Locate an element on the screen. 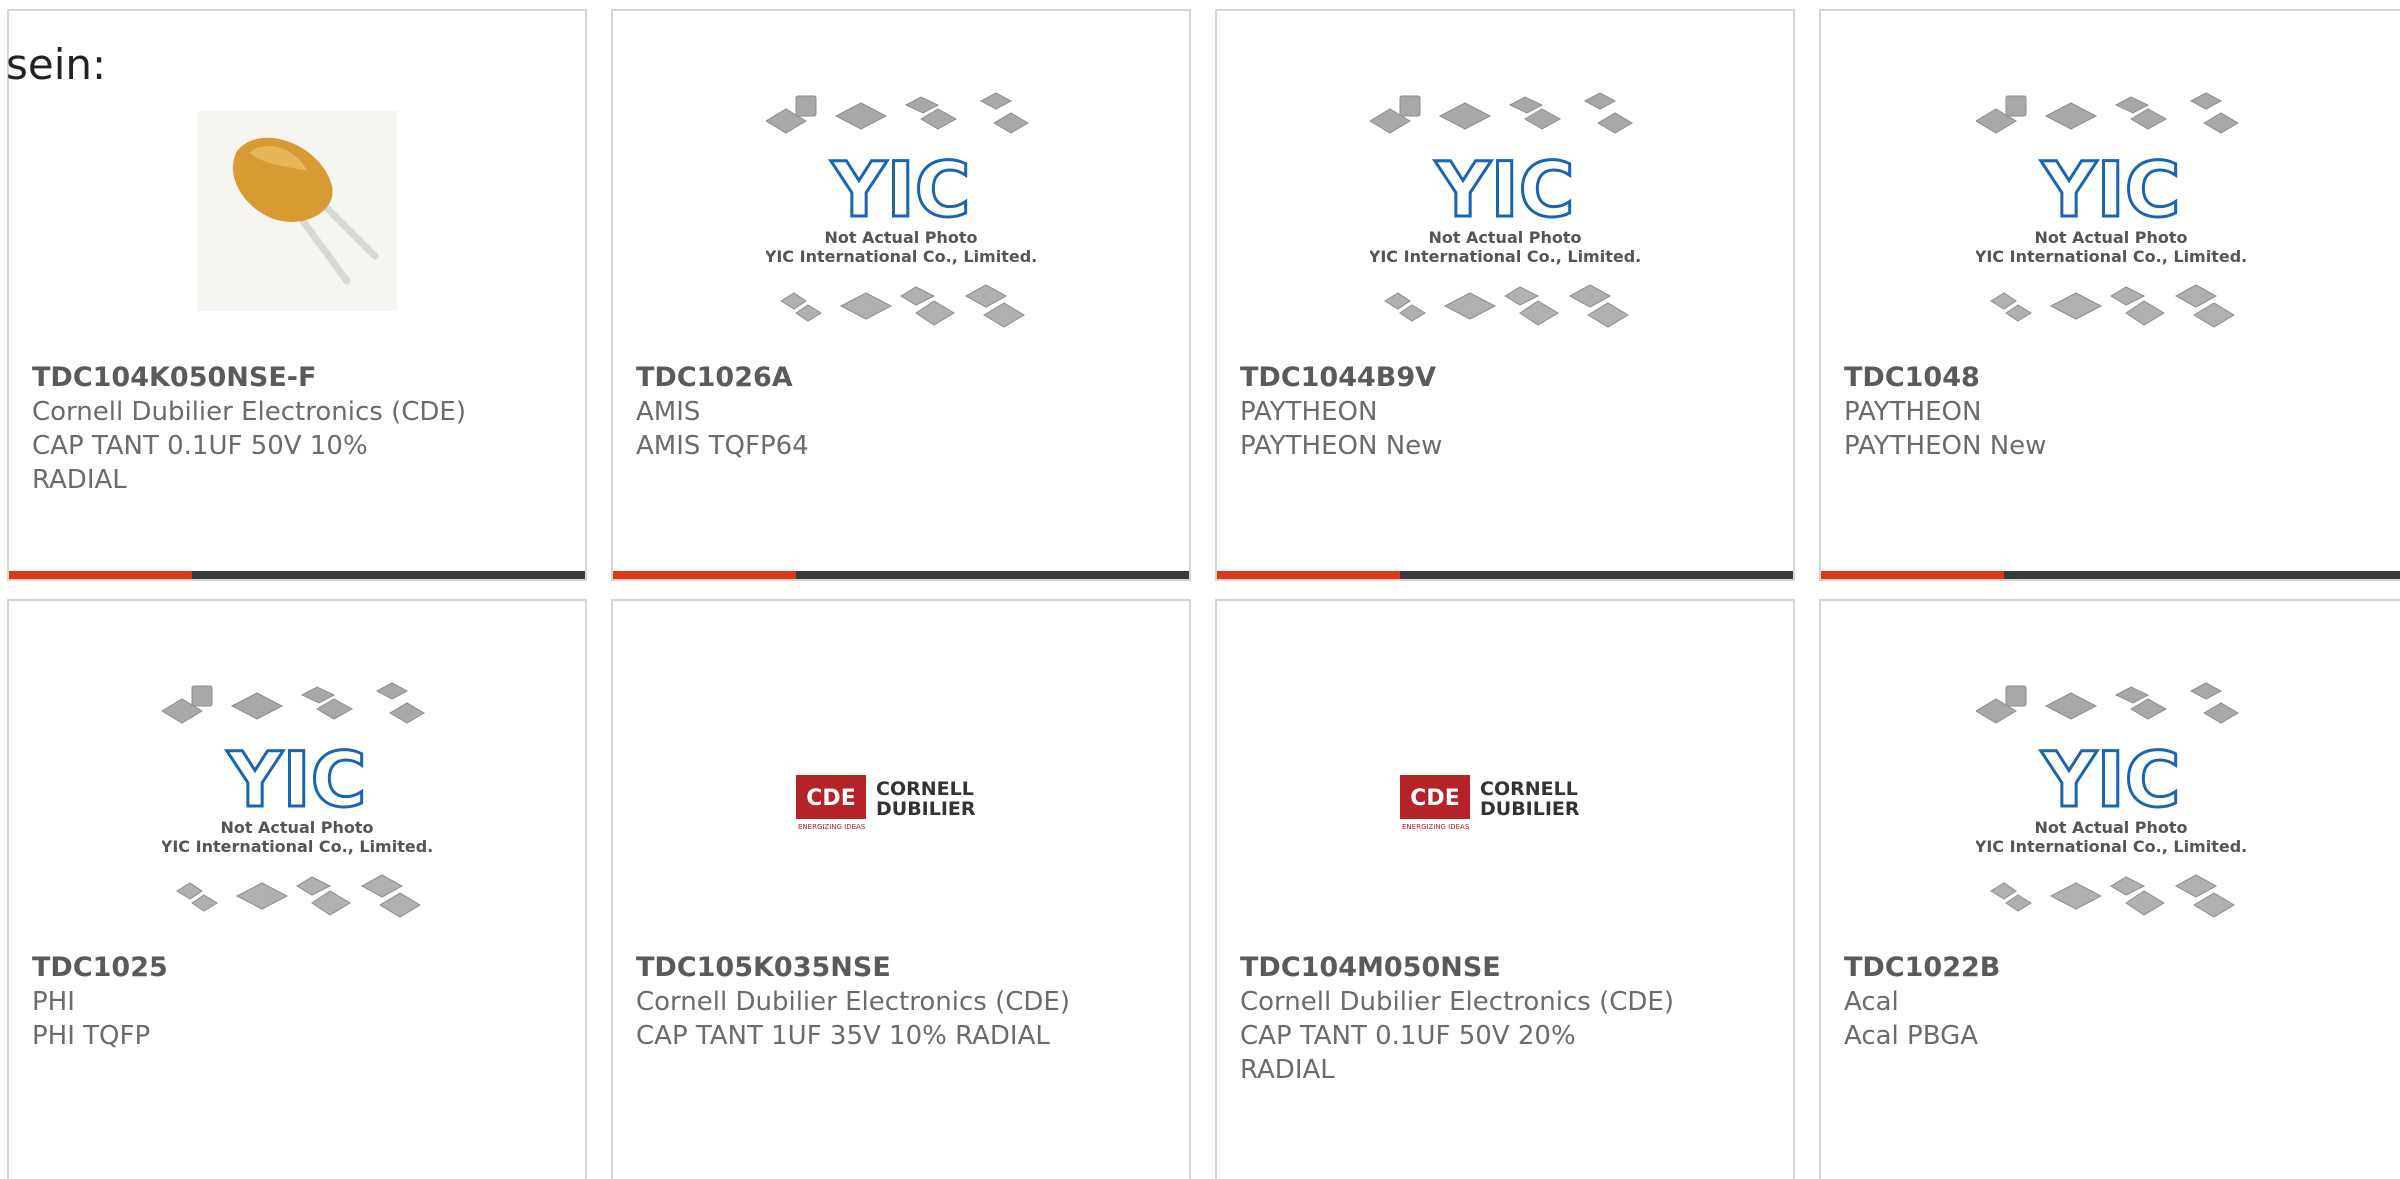 The image size is (2400, 1179). part-number: TDC1048 is located at coordinates (2112, 378).